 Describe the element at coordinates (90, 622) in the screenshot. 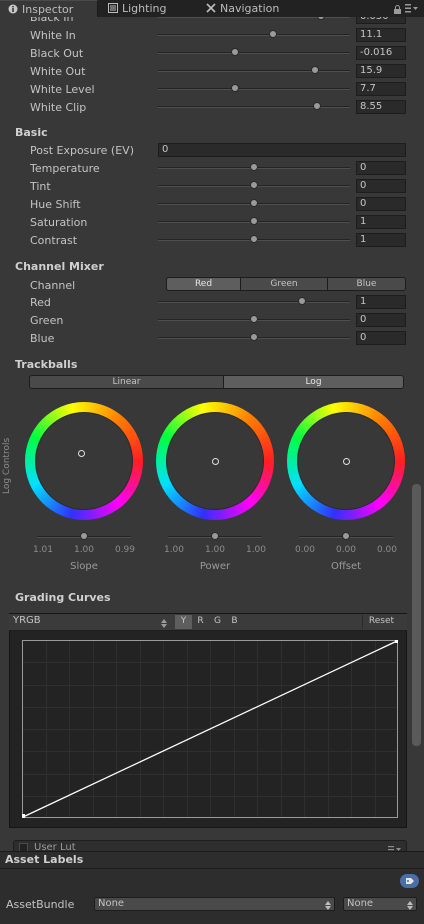

I see `curve-mode-dropdown: YRGB` at that location.